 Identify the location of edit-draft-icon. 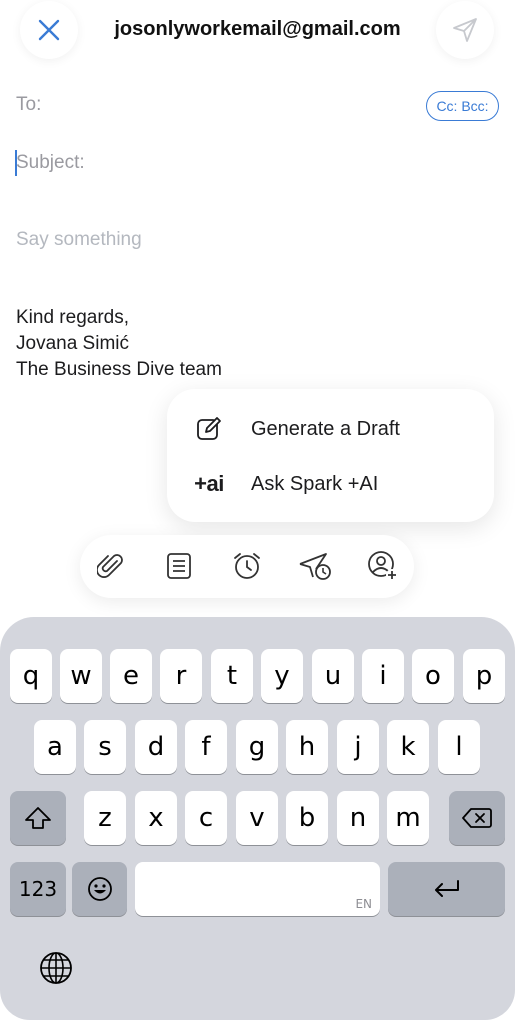
(209, 428).